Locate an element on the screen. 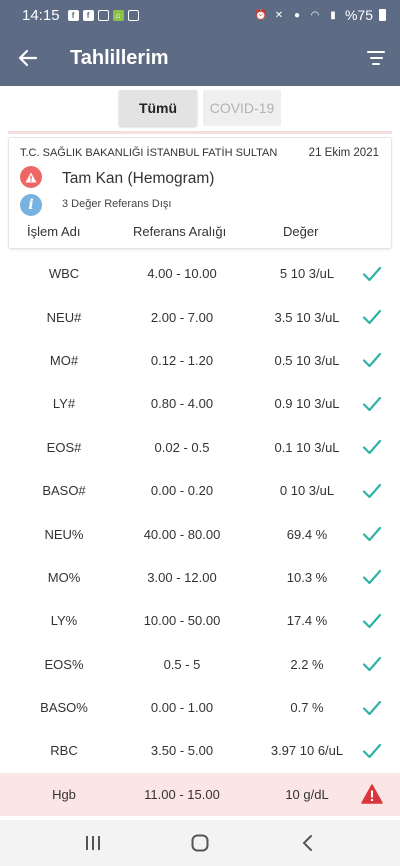 Image resolution: width=400 pixels, height=866 pixels. result-name: BASO% is located at coordinates (64, 708).